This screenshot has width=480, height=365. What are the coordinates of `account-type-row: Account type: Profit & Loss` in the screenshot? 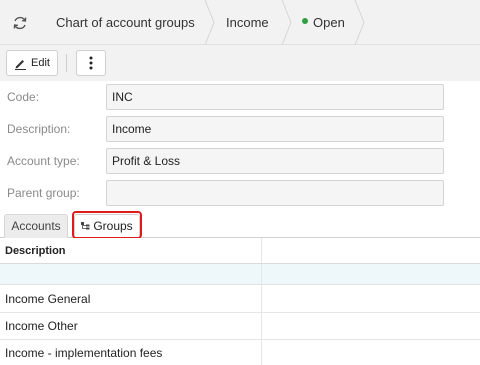 It's located at (240, 161).